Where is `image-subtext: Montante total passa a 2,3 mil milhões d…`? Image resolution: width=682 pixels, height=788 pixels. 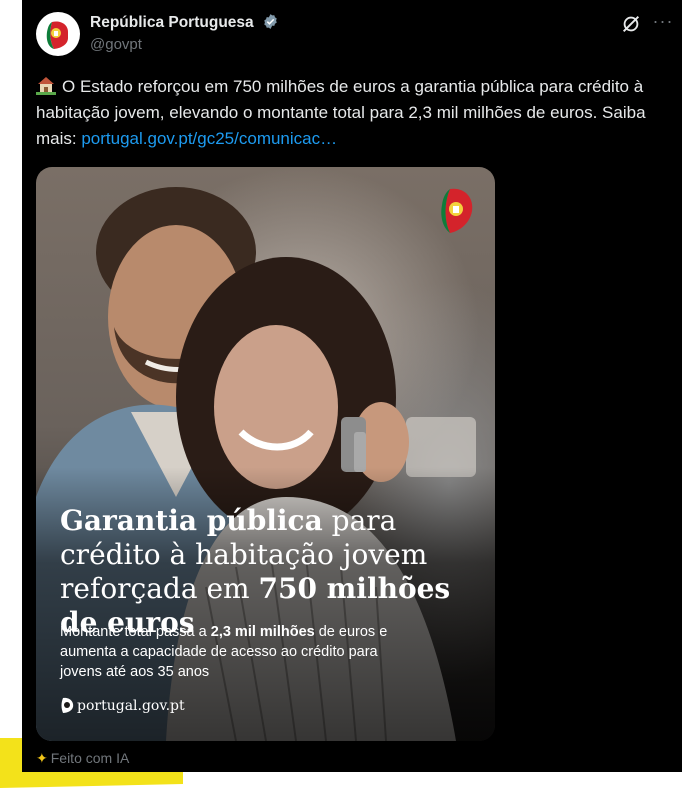 image-subtext: Montante total passa a 2,3 mil milhões d… is located at coordinates (225, 652).